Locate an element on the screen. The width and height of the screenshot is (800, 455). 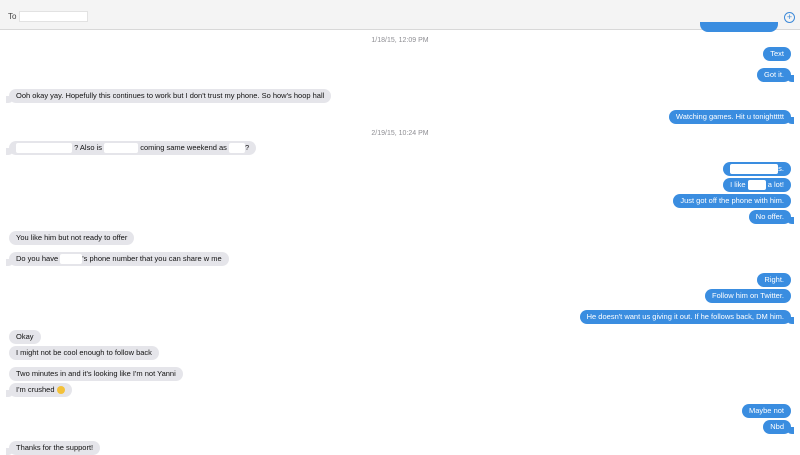
outgoing-message: Right. is located at coordinates (774, 280).